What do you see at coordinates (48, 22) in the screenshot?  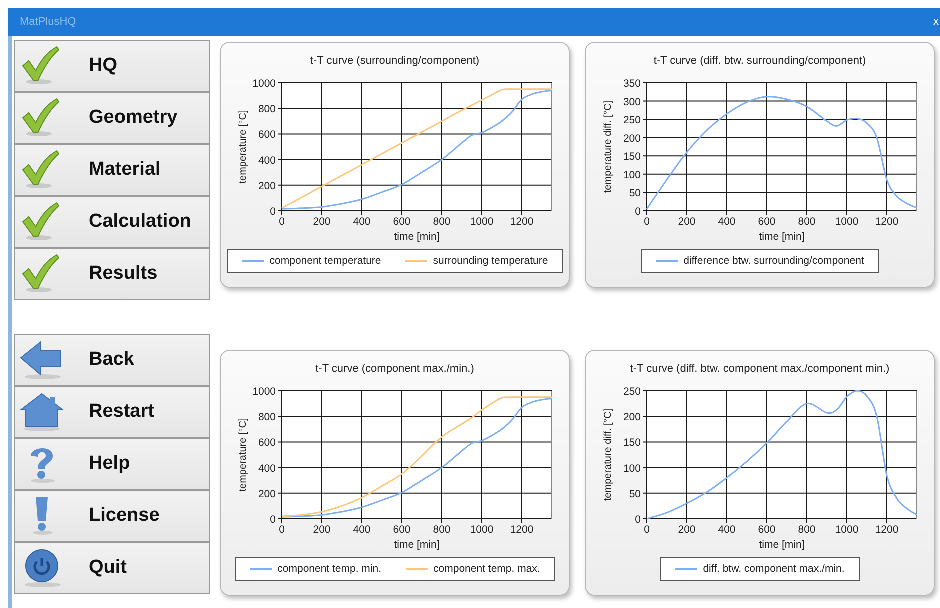 I see `window-title: MatPlusHQ` at bounding box center [48, 22].